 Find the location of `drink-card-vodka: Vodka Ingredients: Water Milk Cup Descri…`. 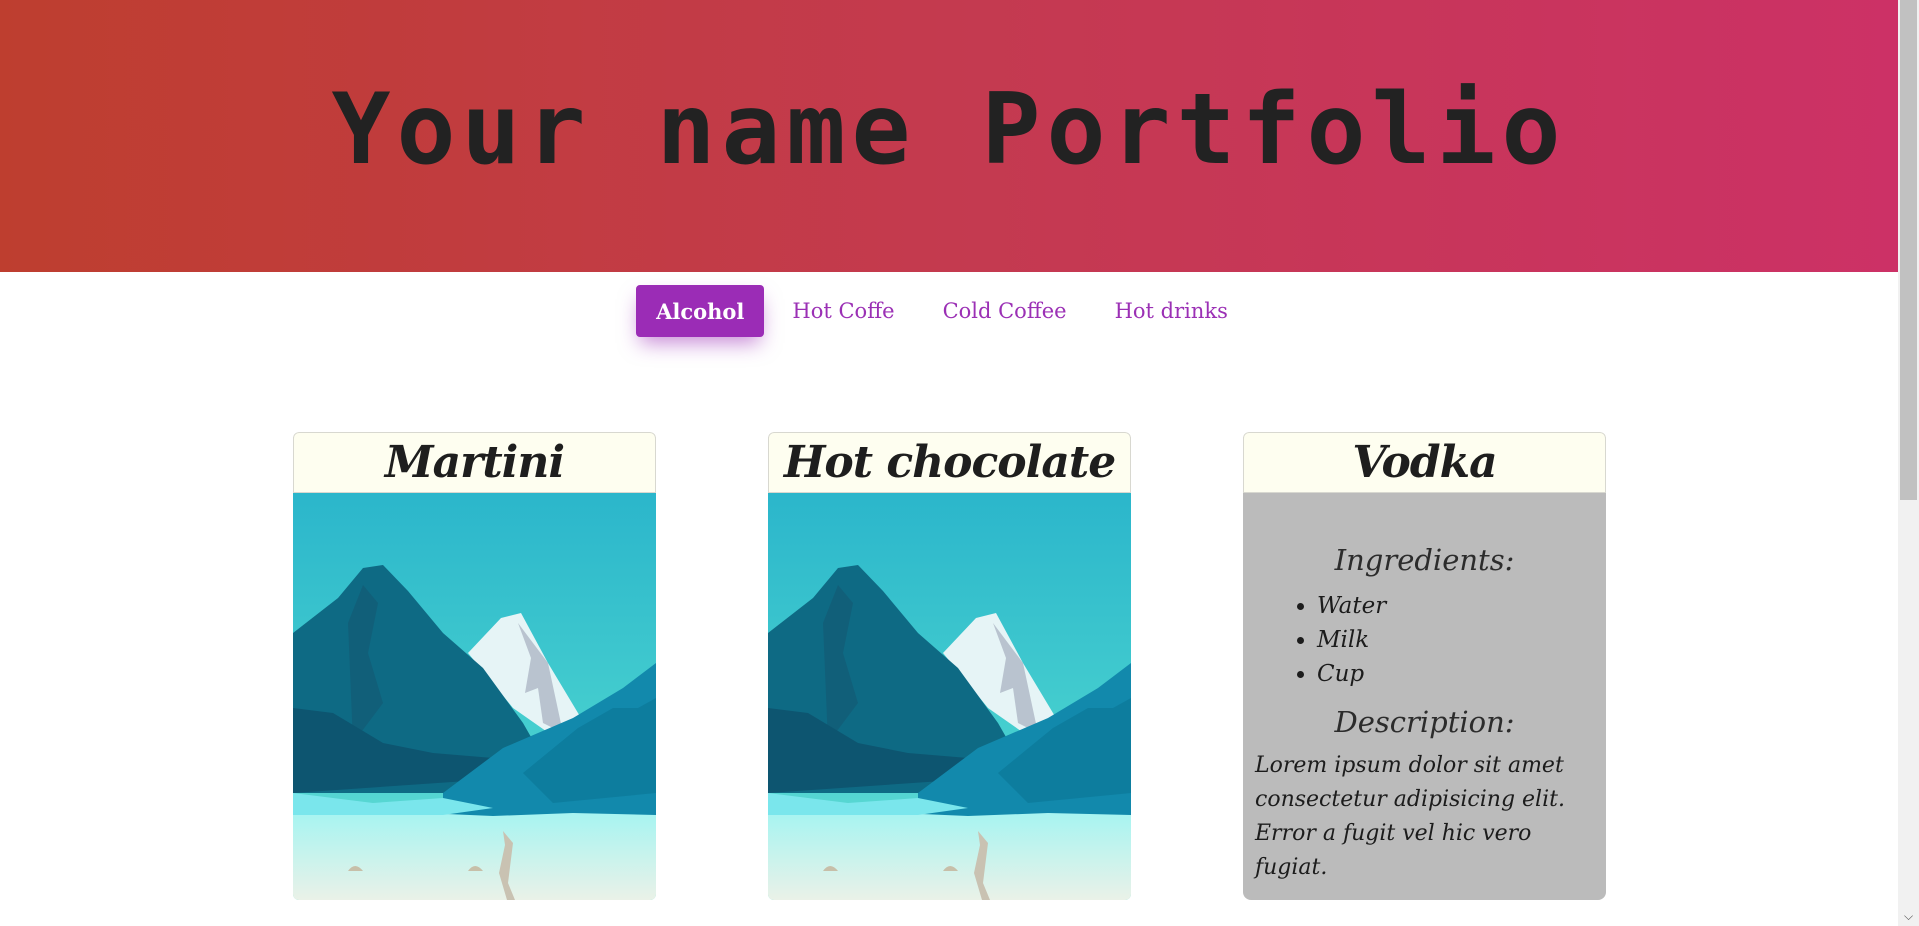

drink-card-vodka: Vodka Ingredients: Water Milk Cup Descri… is located at coordinates (1424, 666).